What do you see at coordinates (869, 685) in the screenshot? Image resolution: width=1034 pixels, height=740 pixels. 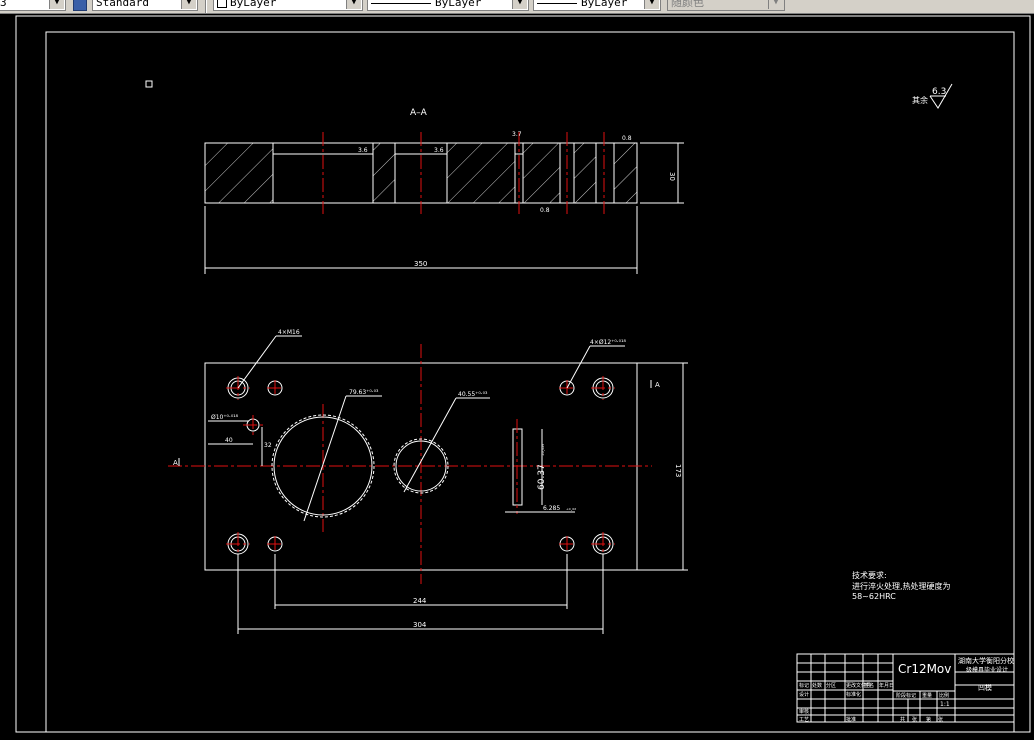 I see `tb-label: 签名` at bounding box center [869, 685].